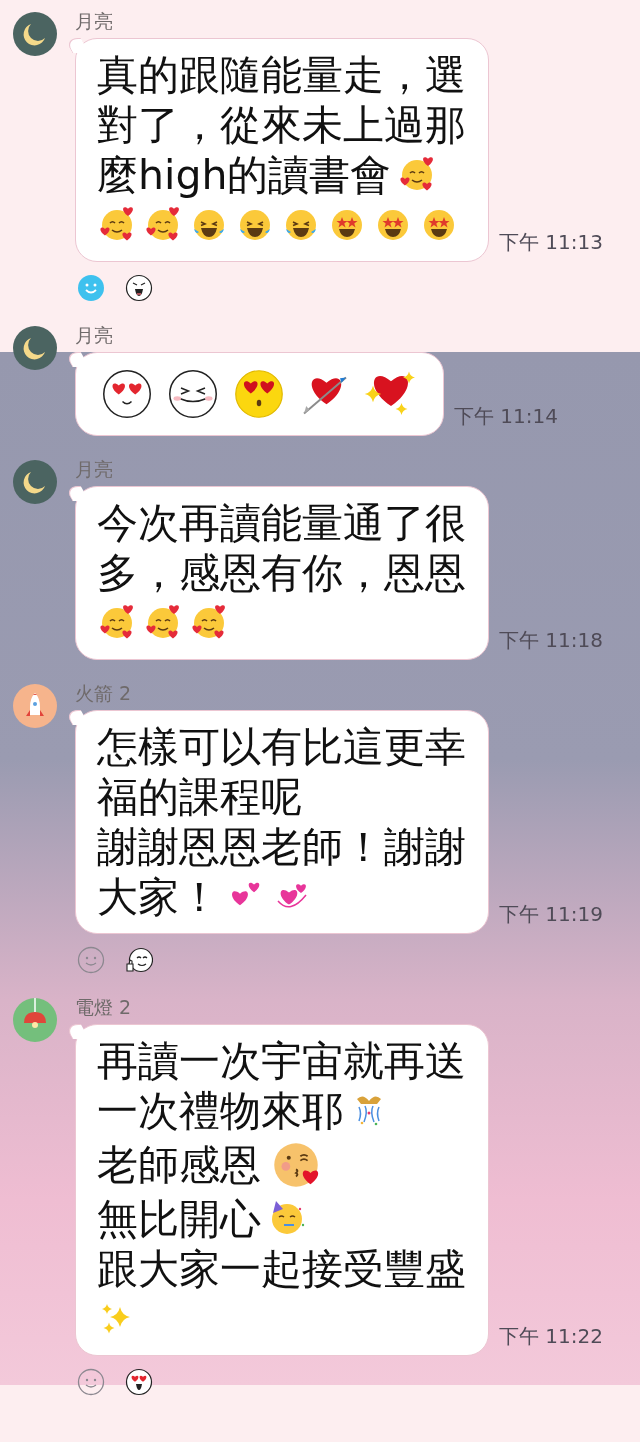 The width and height of the screenshot is (640, 1442). I want to click on message-text: 再讀一次宇宙就再送, so click(281, 1061).